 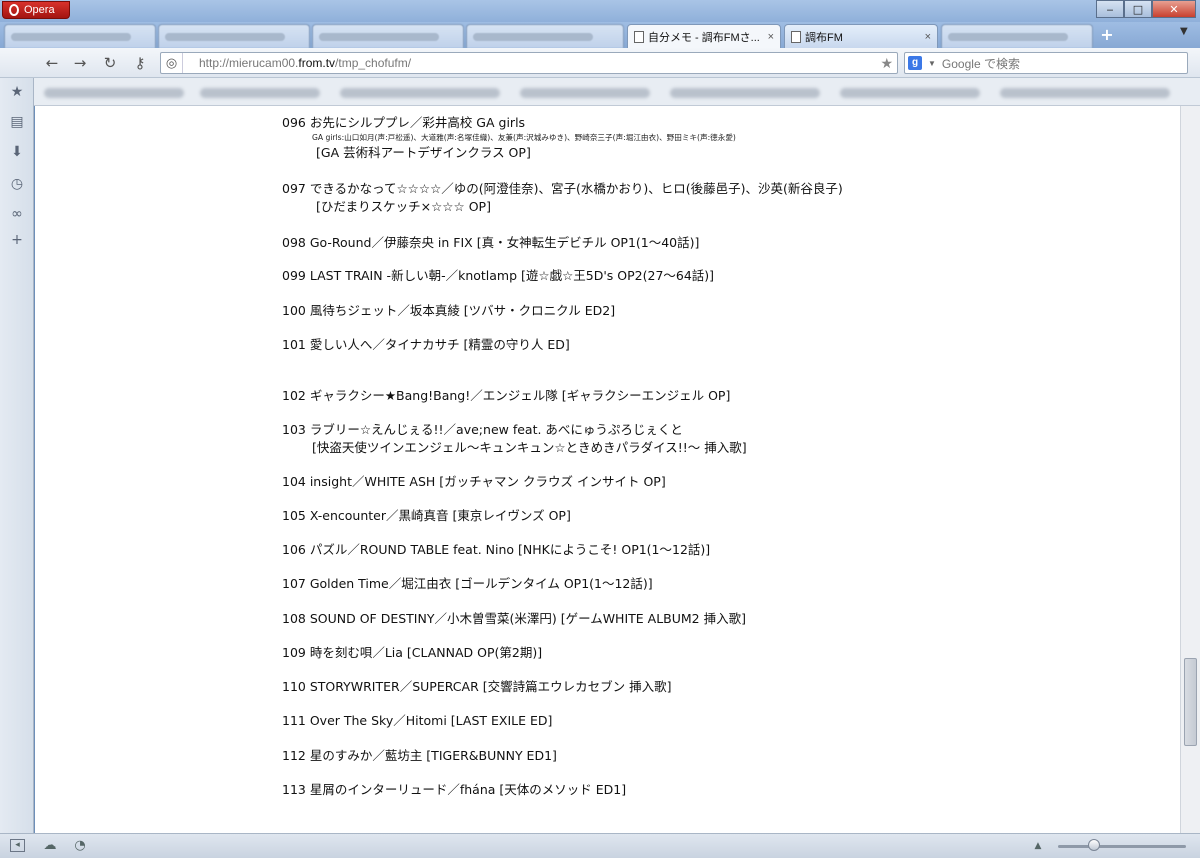 I want to click on list-item: 100 風待ちジェット／坂本真綾 [ツバサ・クロニクル ED2], so click(x=449, y=310).